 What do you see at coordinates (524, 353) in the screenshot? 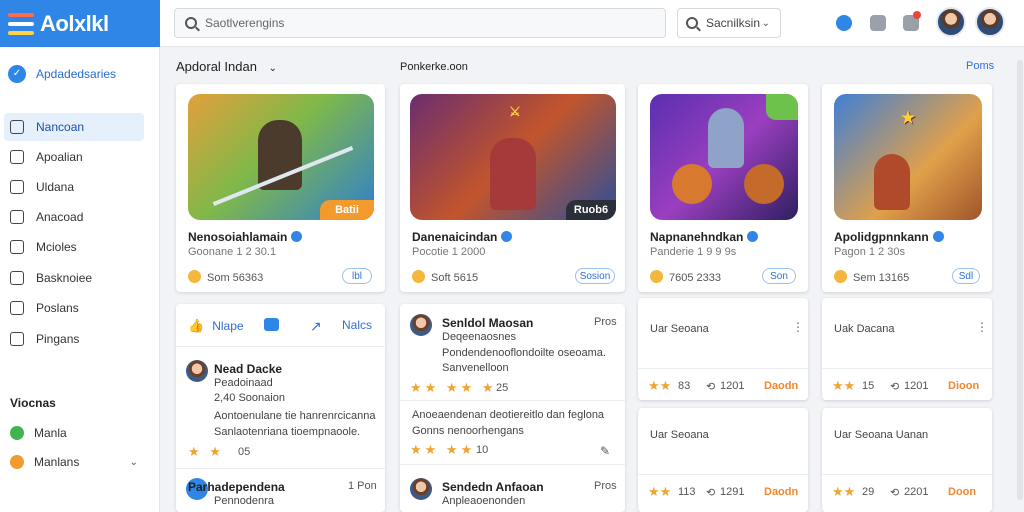
I see `post-text: Pondendenooflondoilte oseoama.` at bounding box center [524, 353].